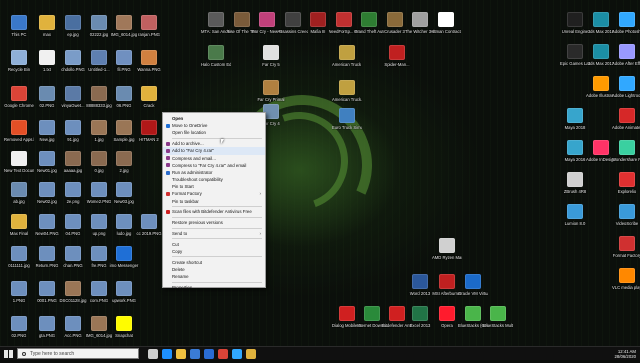 This screenshot has height=363, width=640. I want to click on menu-item-cut: Cut, so click(214, 244).